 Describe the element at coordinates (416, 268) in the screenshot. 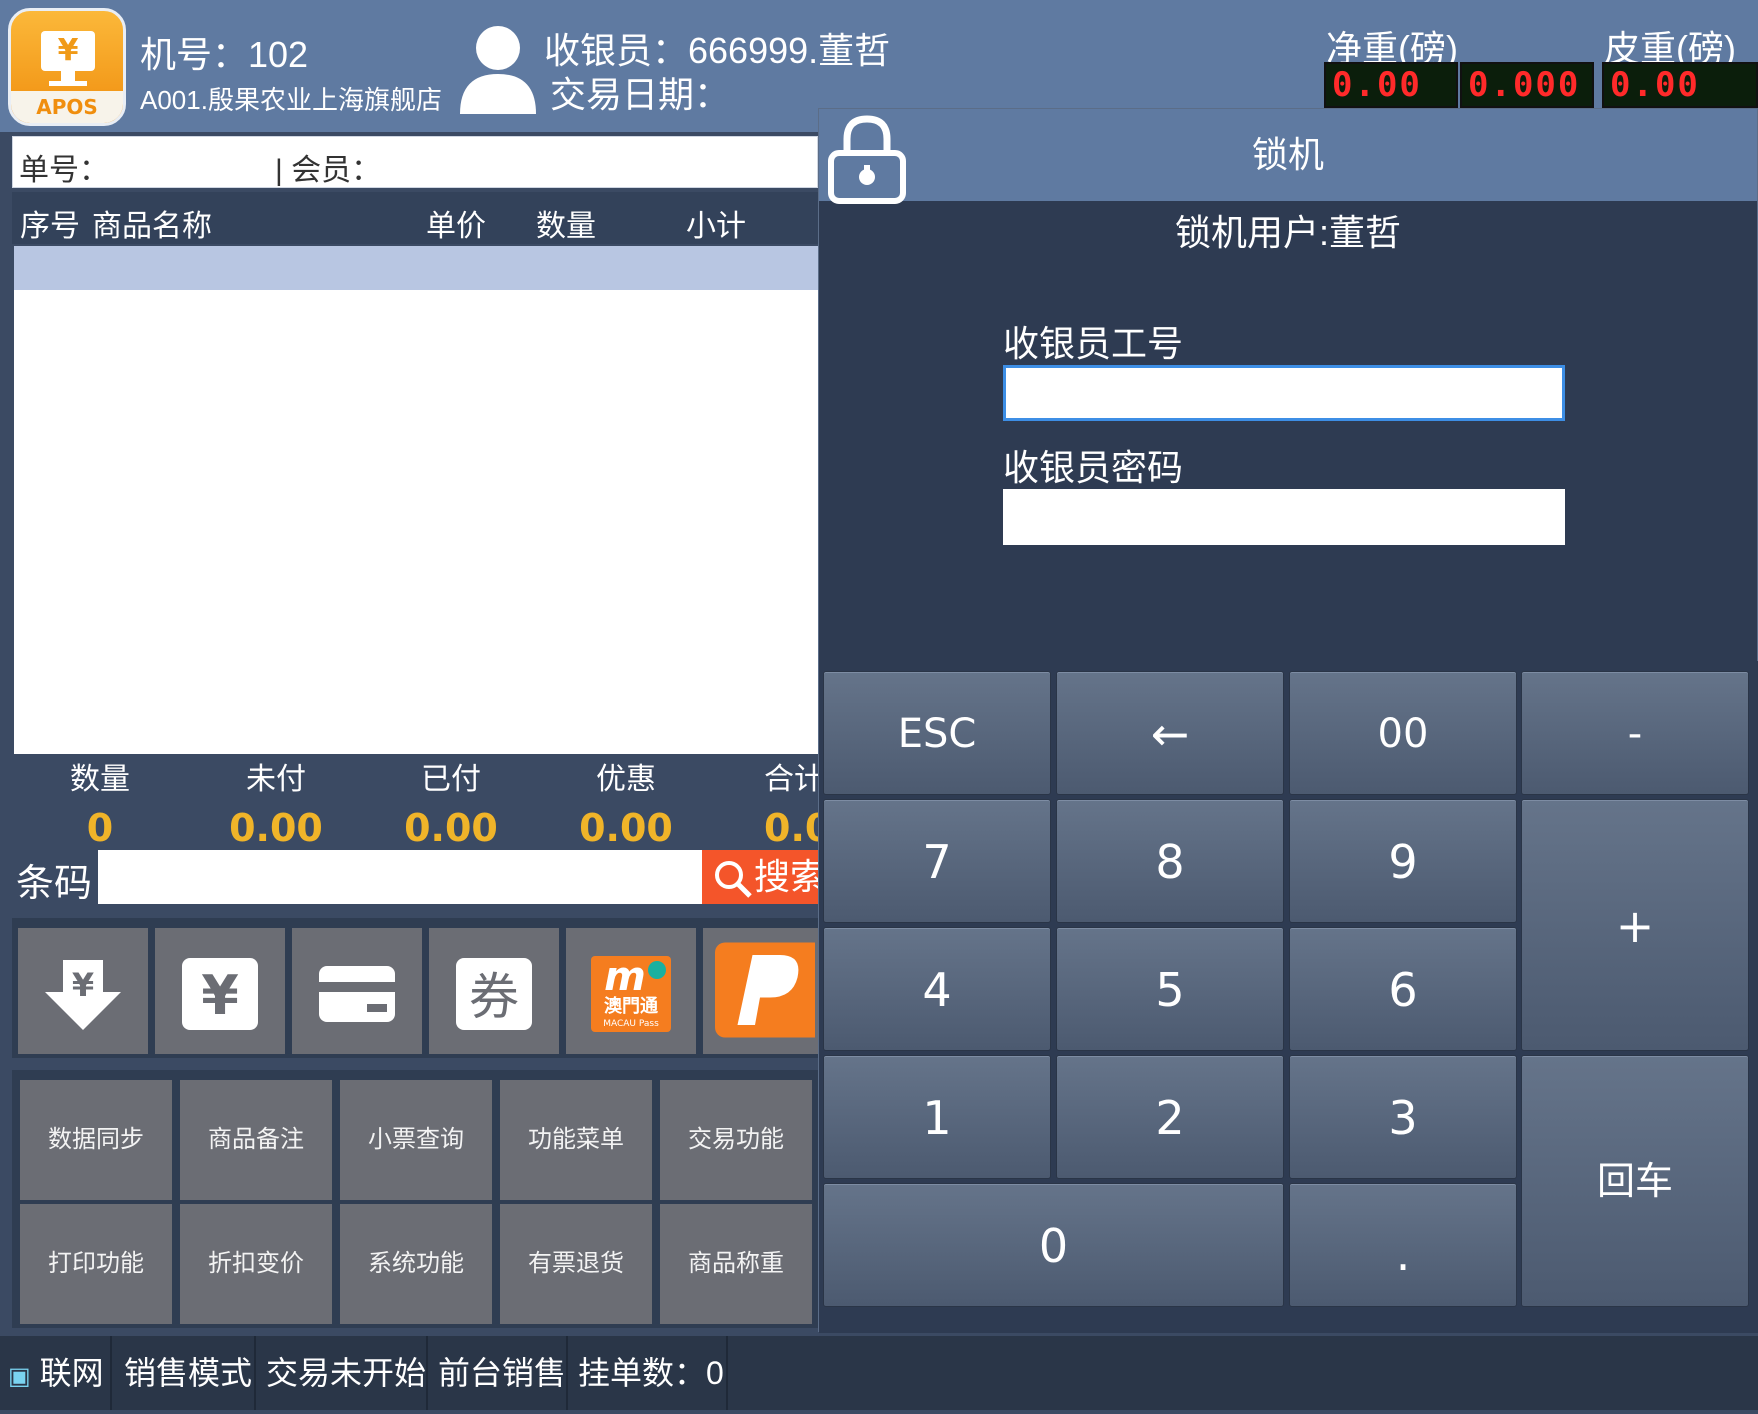

I see `table-row-selected` at that location.